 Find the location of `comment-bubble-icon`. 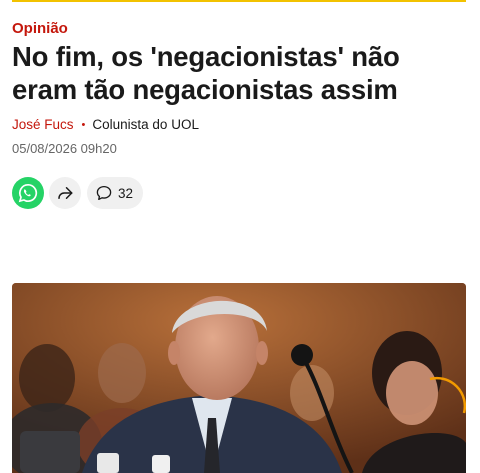

comment-bubble-icon is located at coordinates (104, 193).